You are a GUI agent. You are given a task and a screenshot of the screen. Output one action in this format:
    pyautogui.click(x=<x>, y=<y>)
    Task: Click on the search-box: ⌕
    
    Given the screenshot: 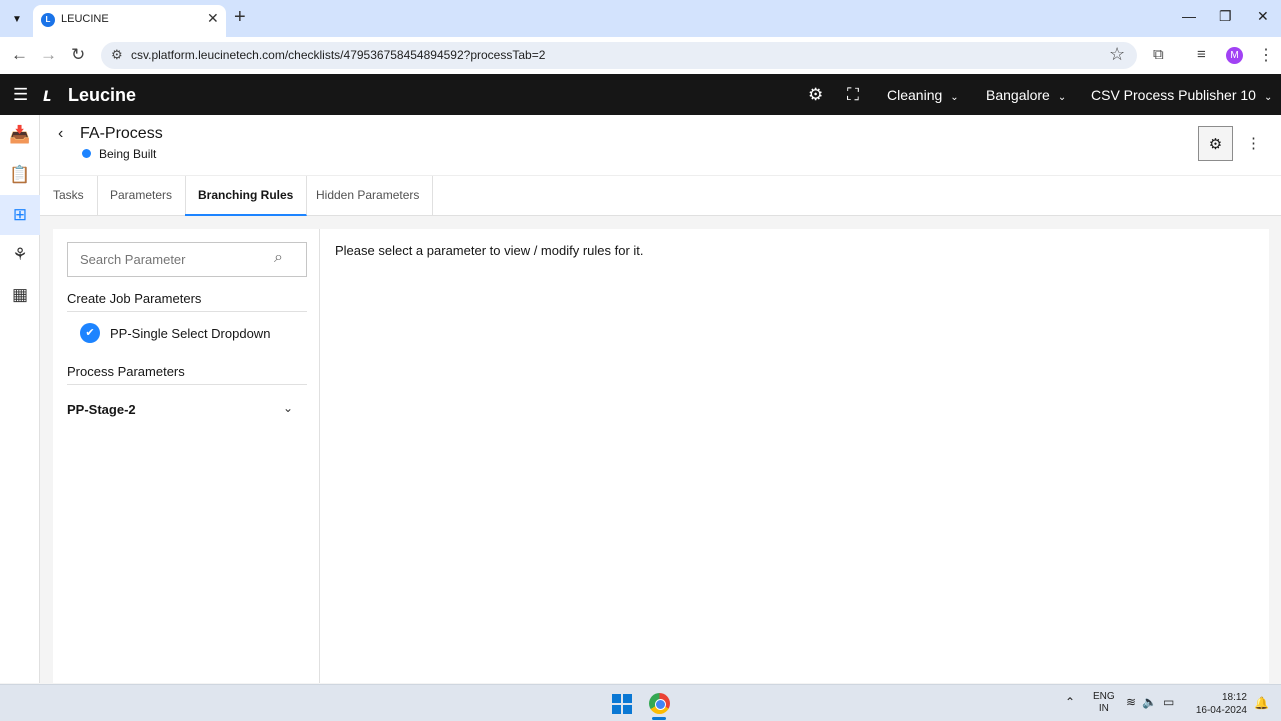 What is the action you would take?
    pyautogui.click(x=187, y=259)
    